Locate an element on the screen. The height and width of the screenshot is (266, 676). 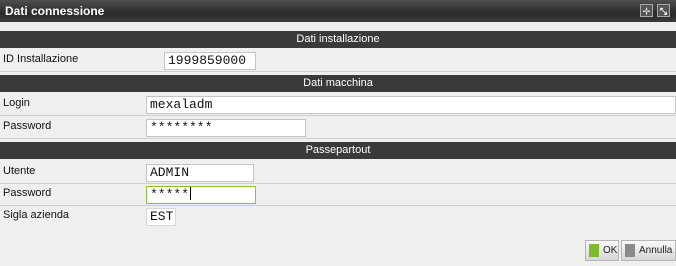
restore-icon: ⤡ is located at coordinates (663, 10).